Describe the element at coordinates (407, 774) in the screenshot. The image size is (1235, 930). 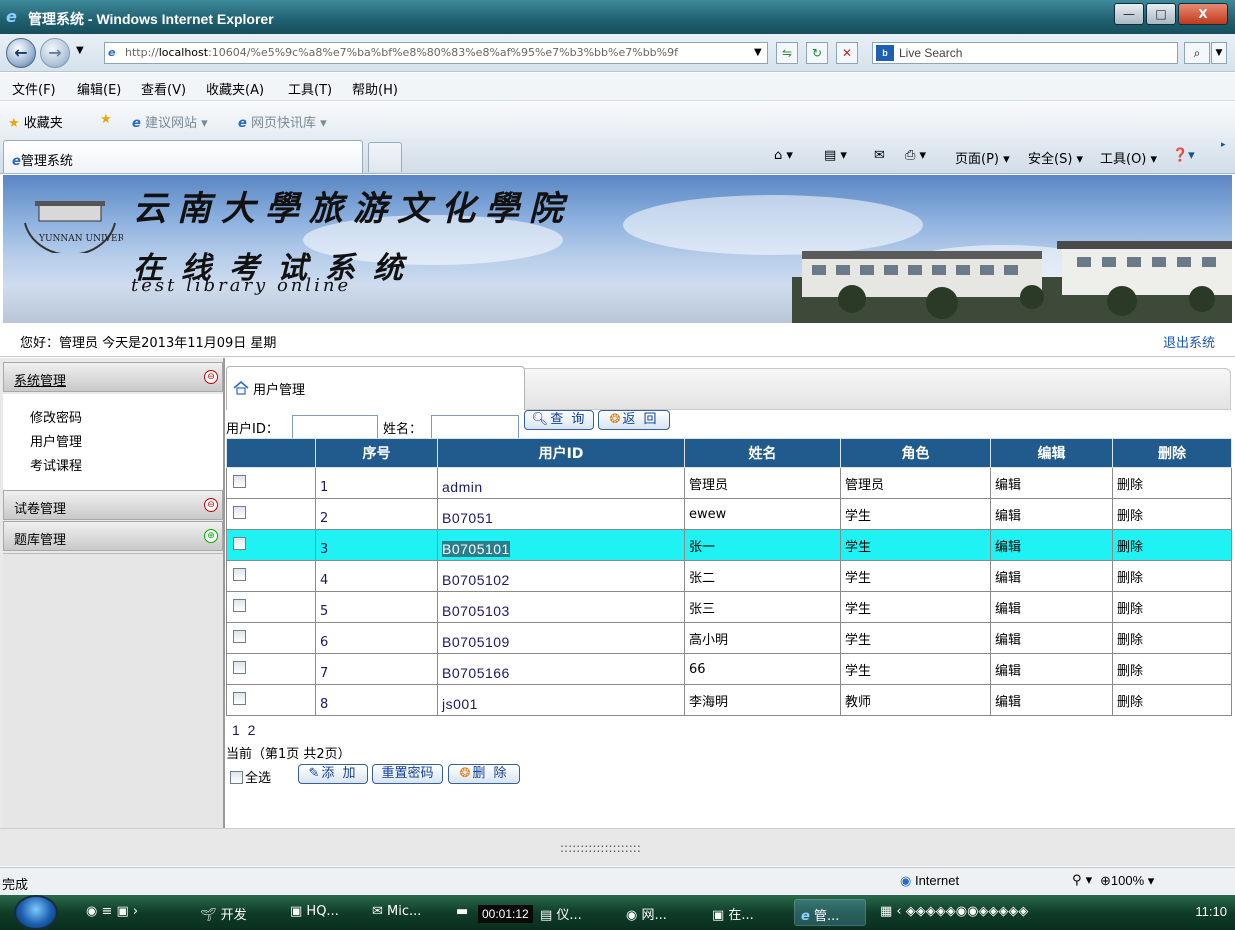
I see `reset-password-button: 重置密码` at that location.